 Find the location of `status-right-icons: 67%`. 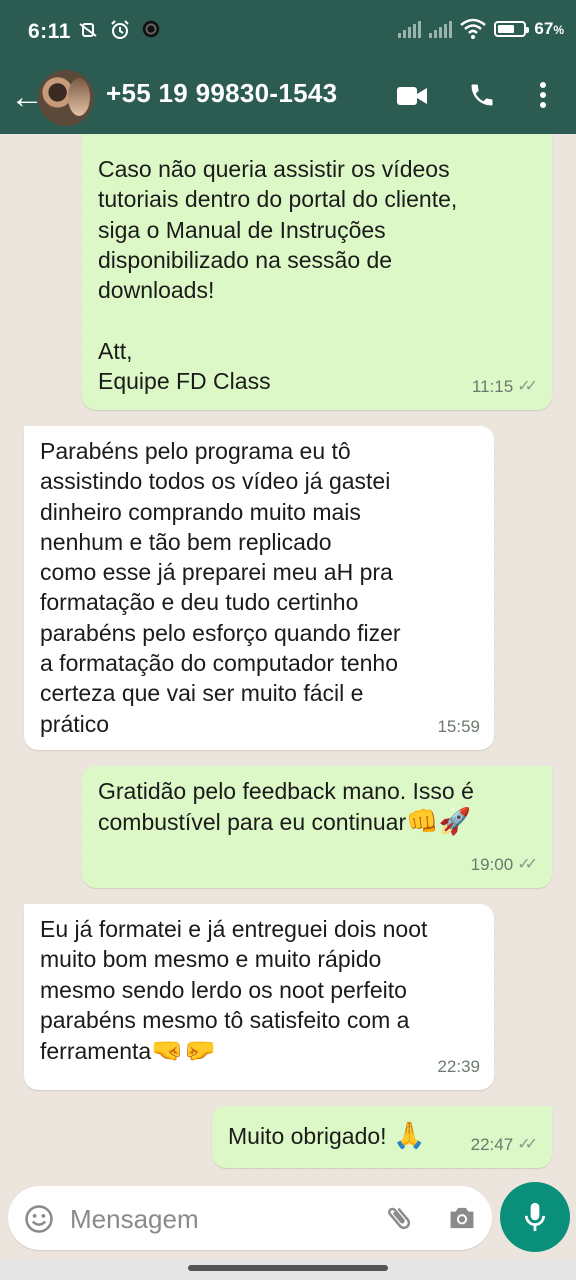

status-right-icons: 67% is located at coordinates (481, 29).